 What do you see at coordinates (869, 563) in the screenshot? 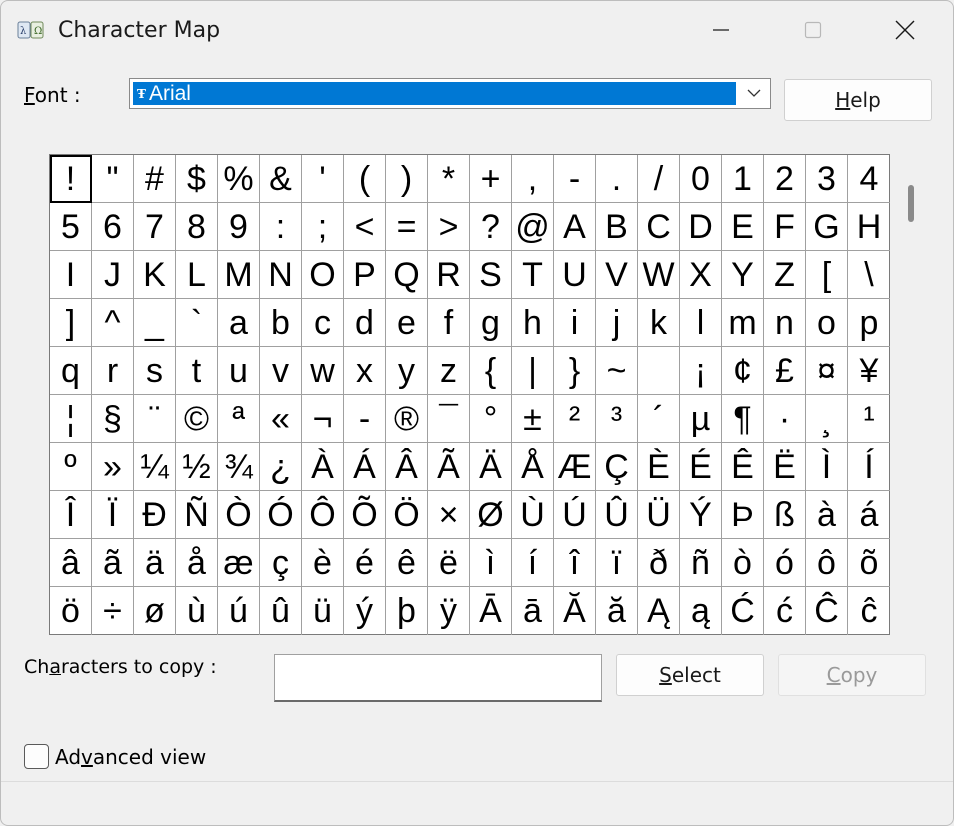
I see `character-cell: õ` at bounding box center [869, 563].